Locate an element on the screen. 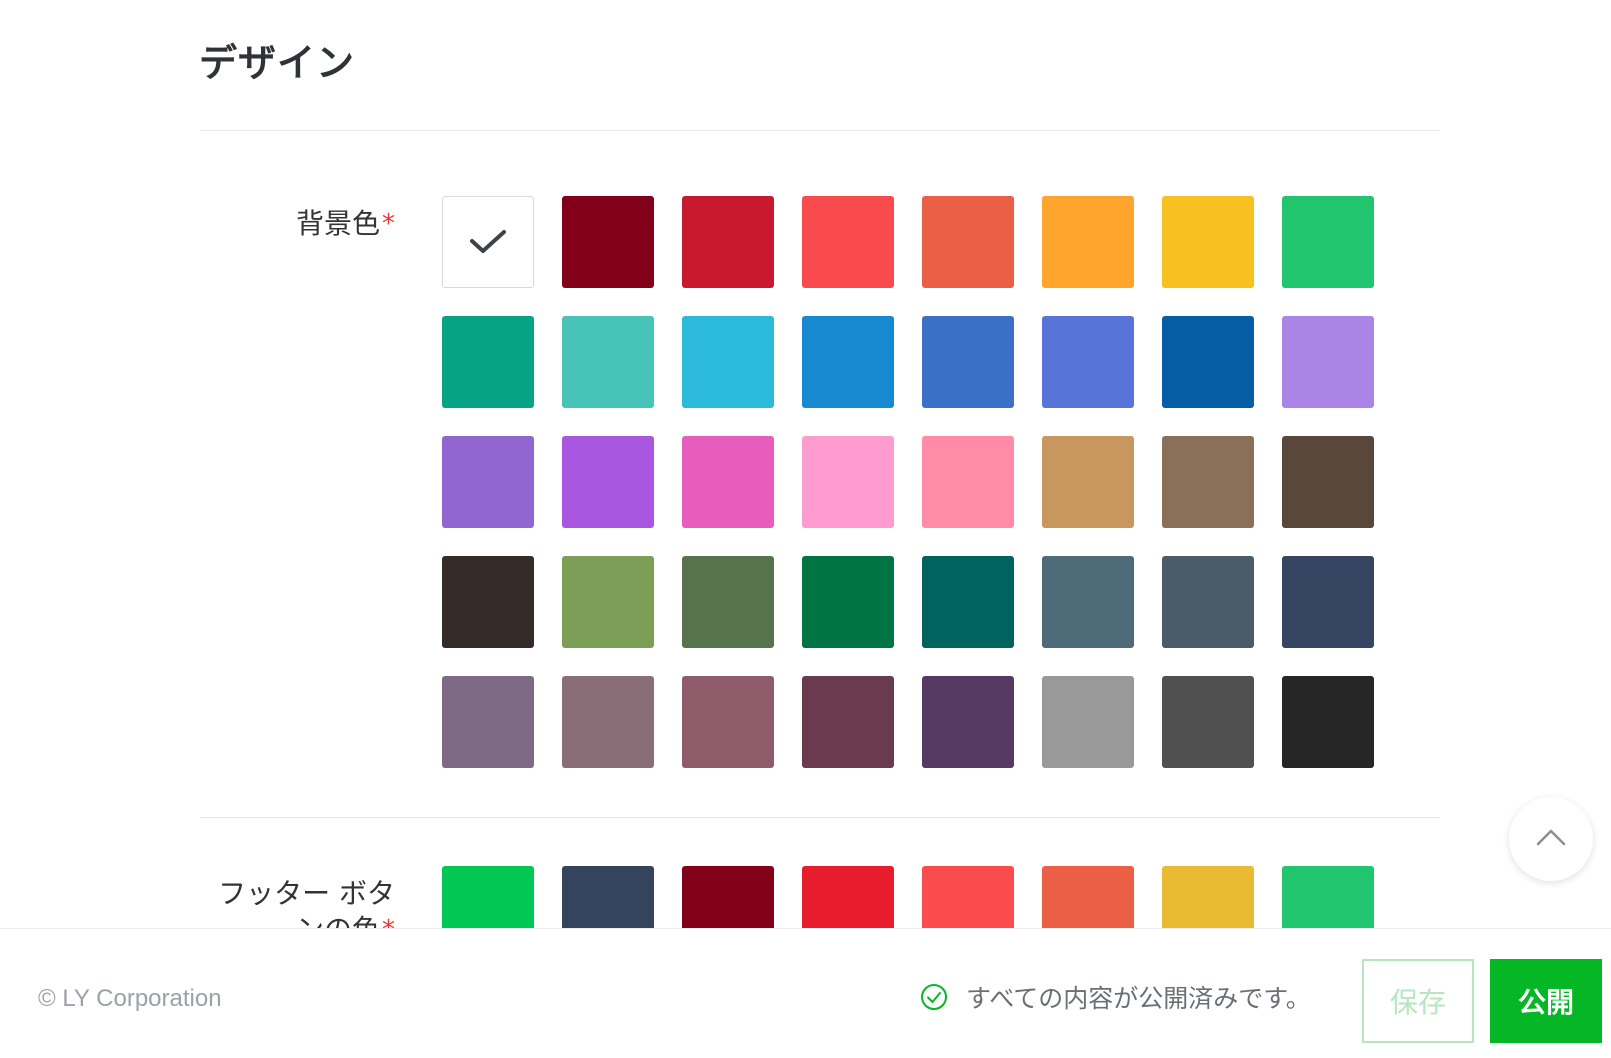 Image resolution: width=1611 pixels, height=1058 pixels. section-divider is located at coordinates (820, 130).